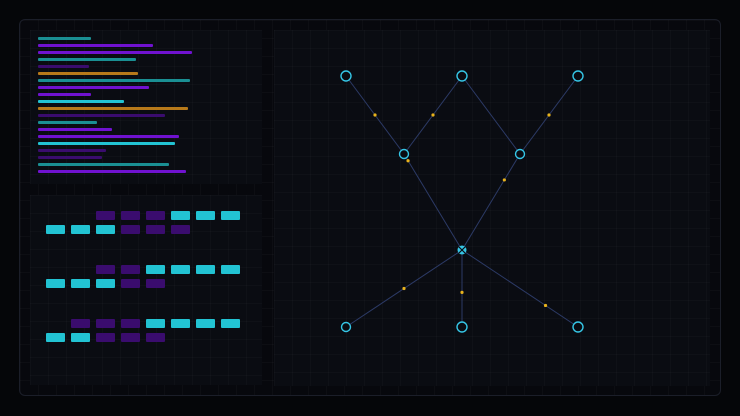 Image resolution: width=740 pixels, height=416 pixels. Describe the element at coordinates (146, 290) in the screenshot. I see `blocks-panel` at that location.